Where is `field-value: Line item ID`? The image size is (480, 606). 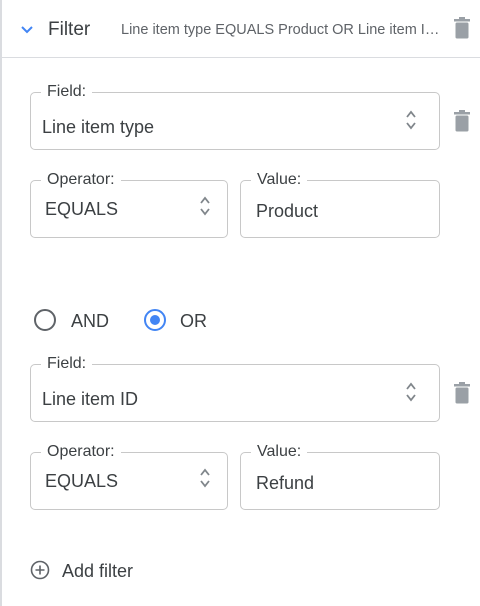
field-value: Line item ID is located at coordinates (90, 399).